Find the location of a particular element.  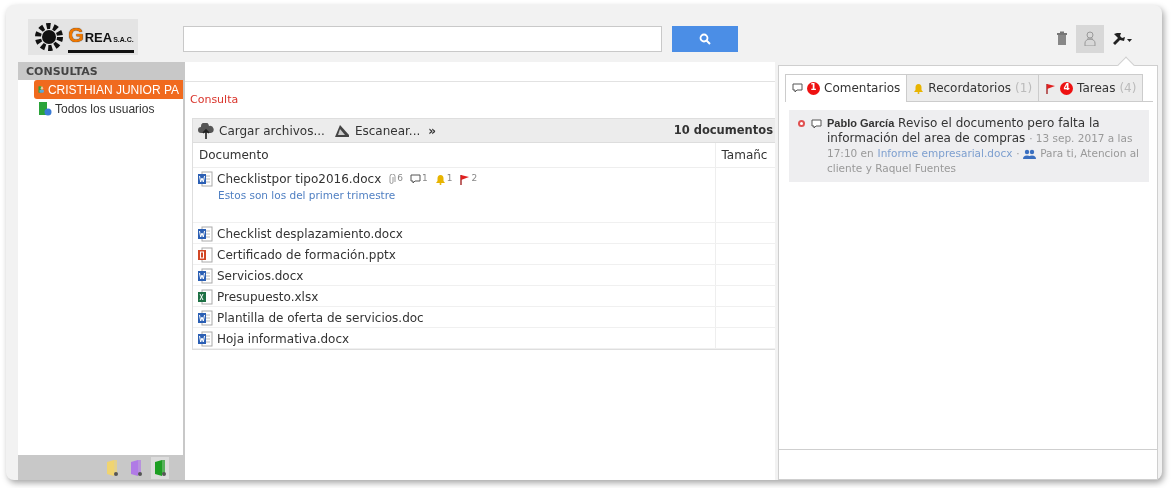

more-button: » is located at coordinates (432, 130).